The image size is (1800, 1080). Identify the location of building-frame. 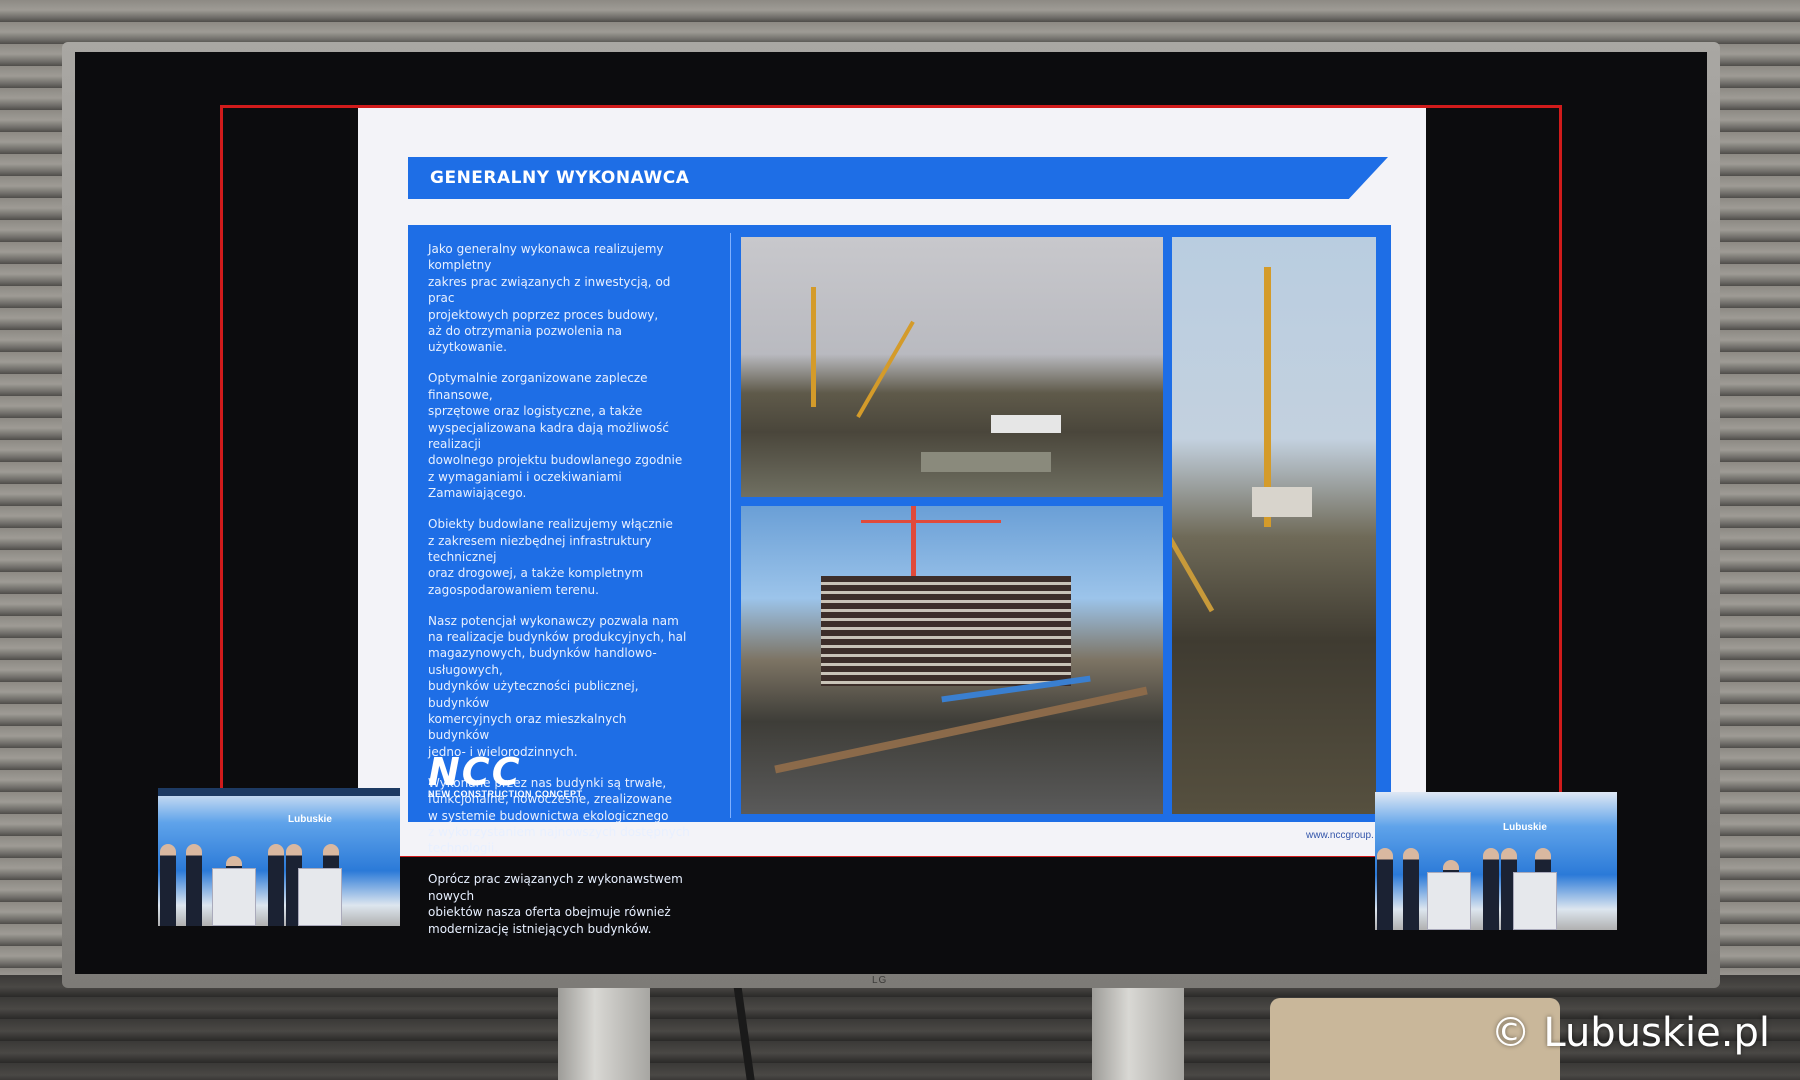
(946, 631).